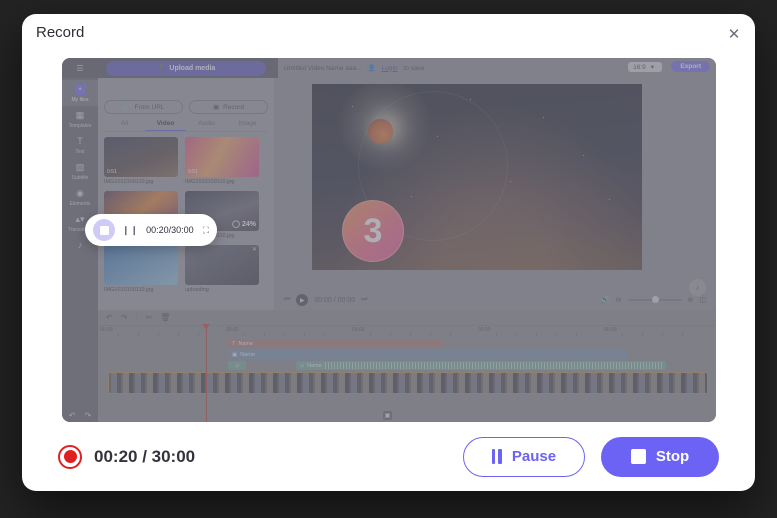  Describe the element at coordinates (80, 93) in the screenshot. I see `sidebar-item-my-files: + My files` at that location.